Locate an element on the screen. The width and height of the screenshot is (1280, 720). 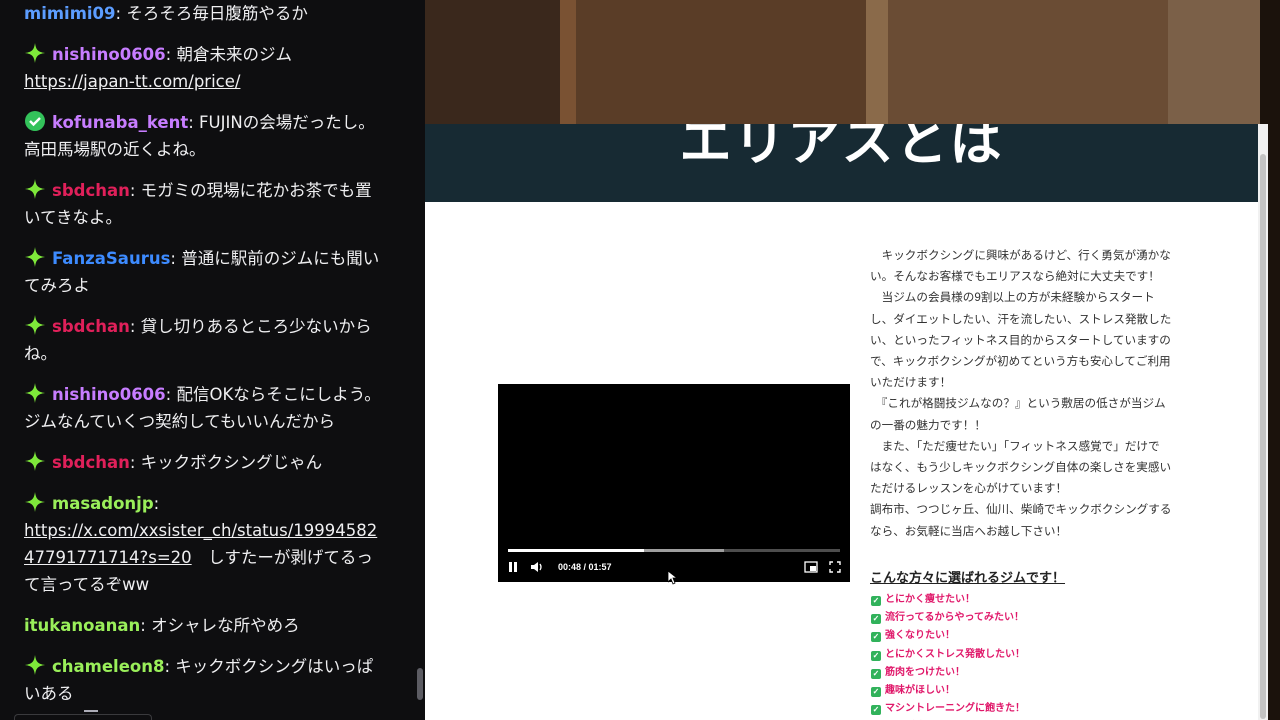
chat-message: kofunaba_kent: FUJINの会場だったし。高田馬場駅の近くよね。 is located at coordinates (202, 135).